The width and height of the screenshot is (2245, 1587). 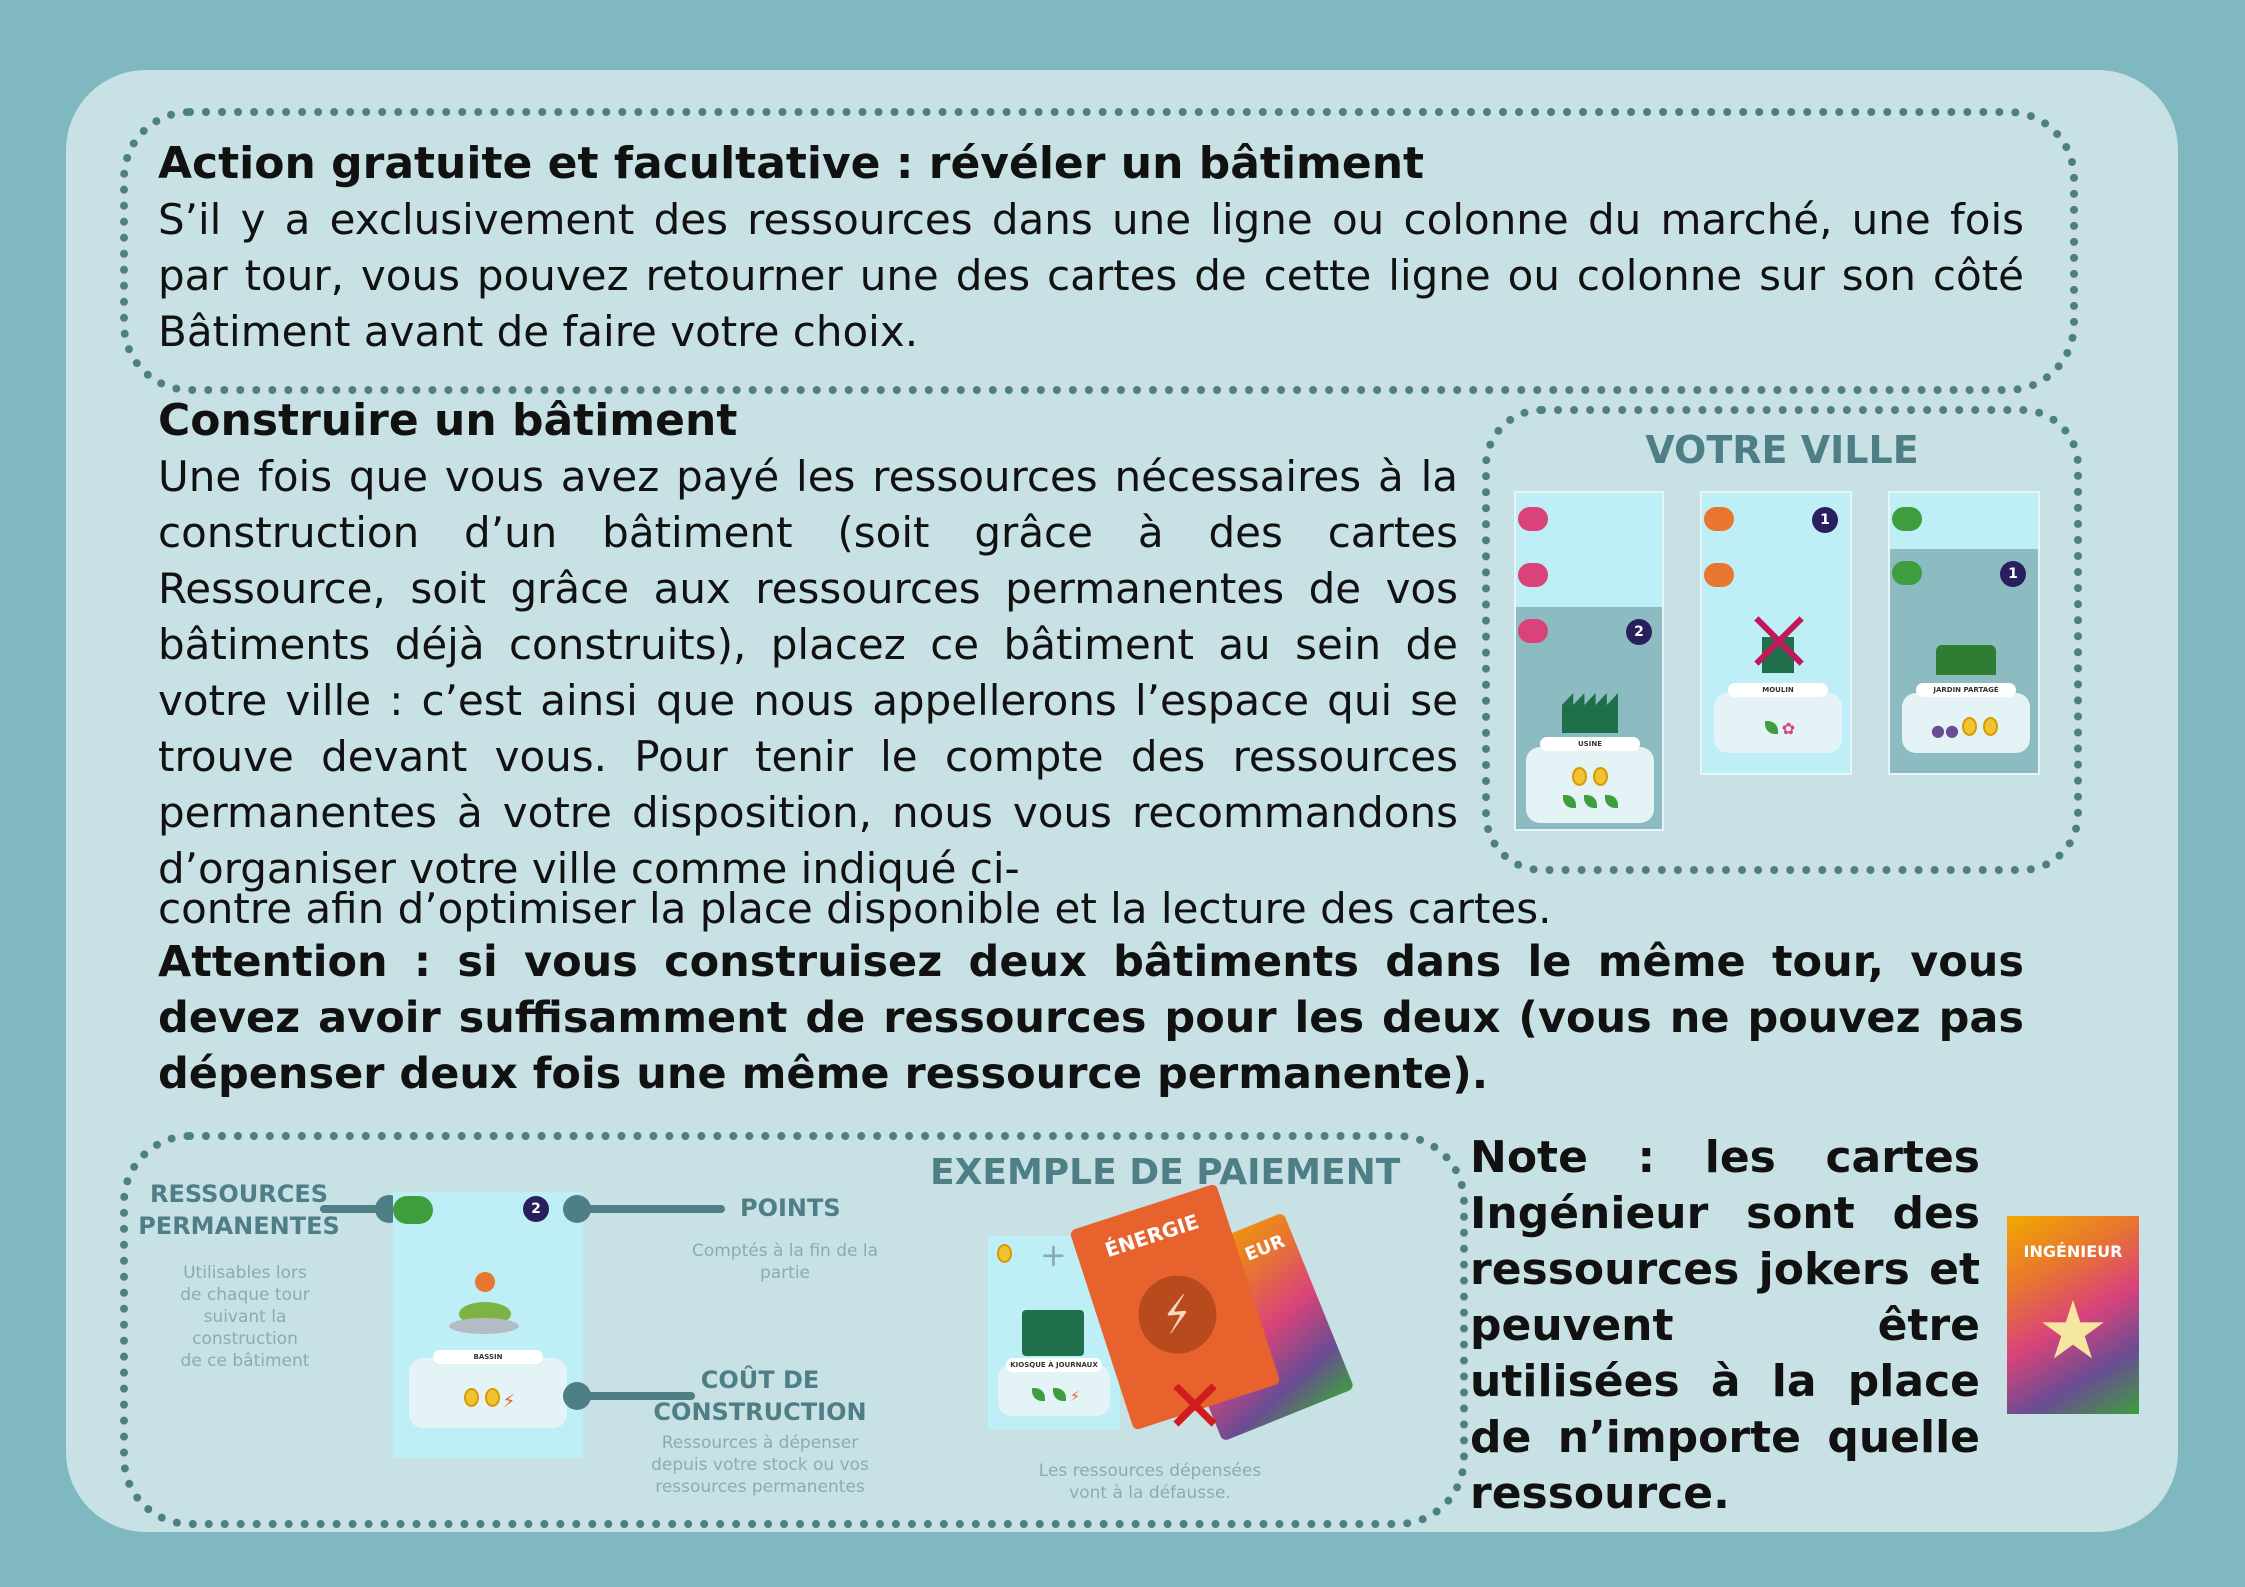 I want to click on cost-connector-dot, so click(x=577, y=1396).